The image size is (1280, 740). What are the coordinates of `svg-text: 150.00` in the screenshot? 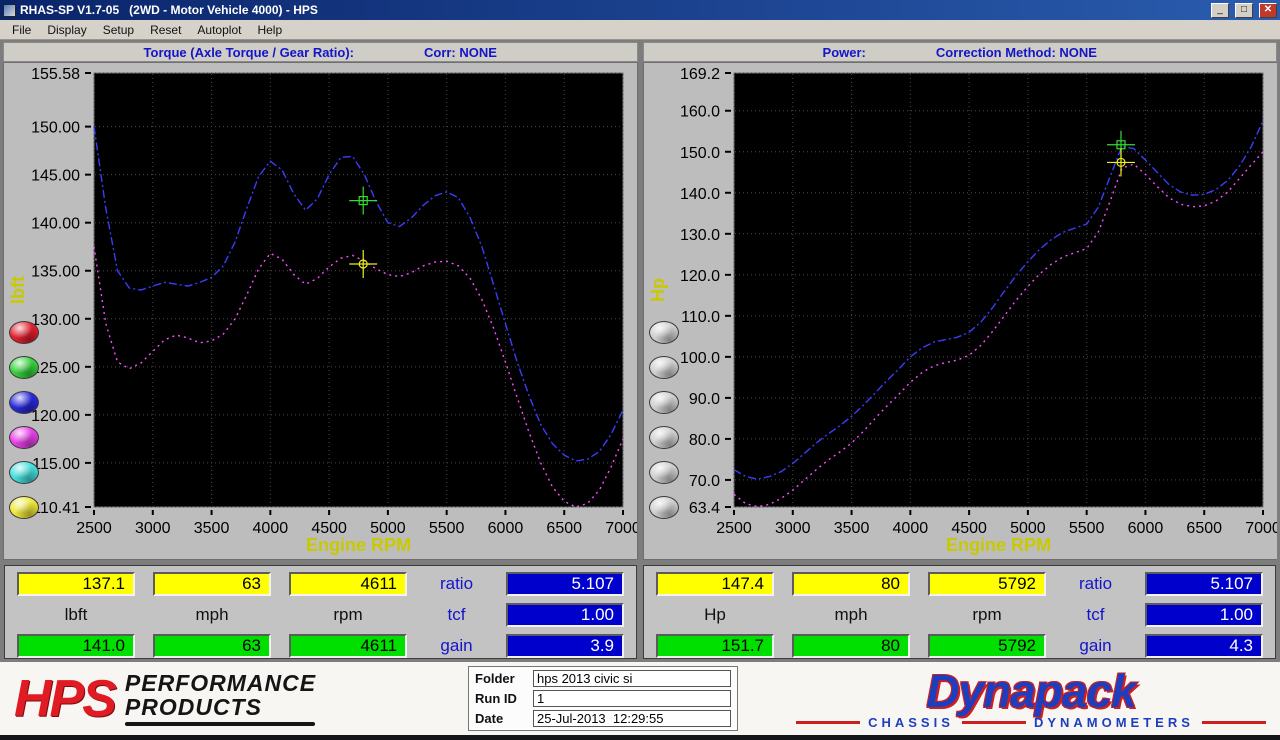 It's located at (55, 128).